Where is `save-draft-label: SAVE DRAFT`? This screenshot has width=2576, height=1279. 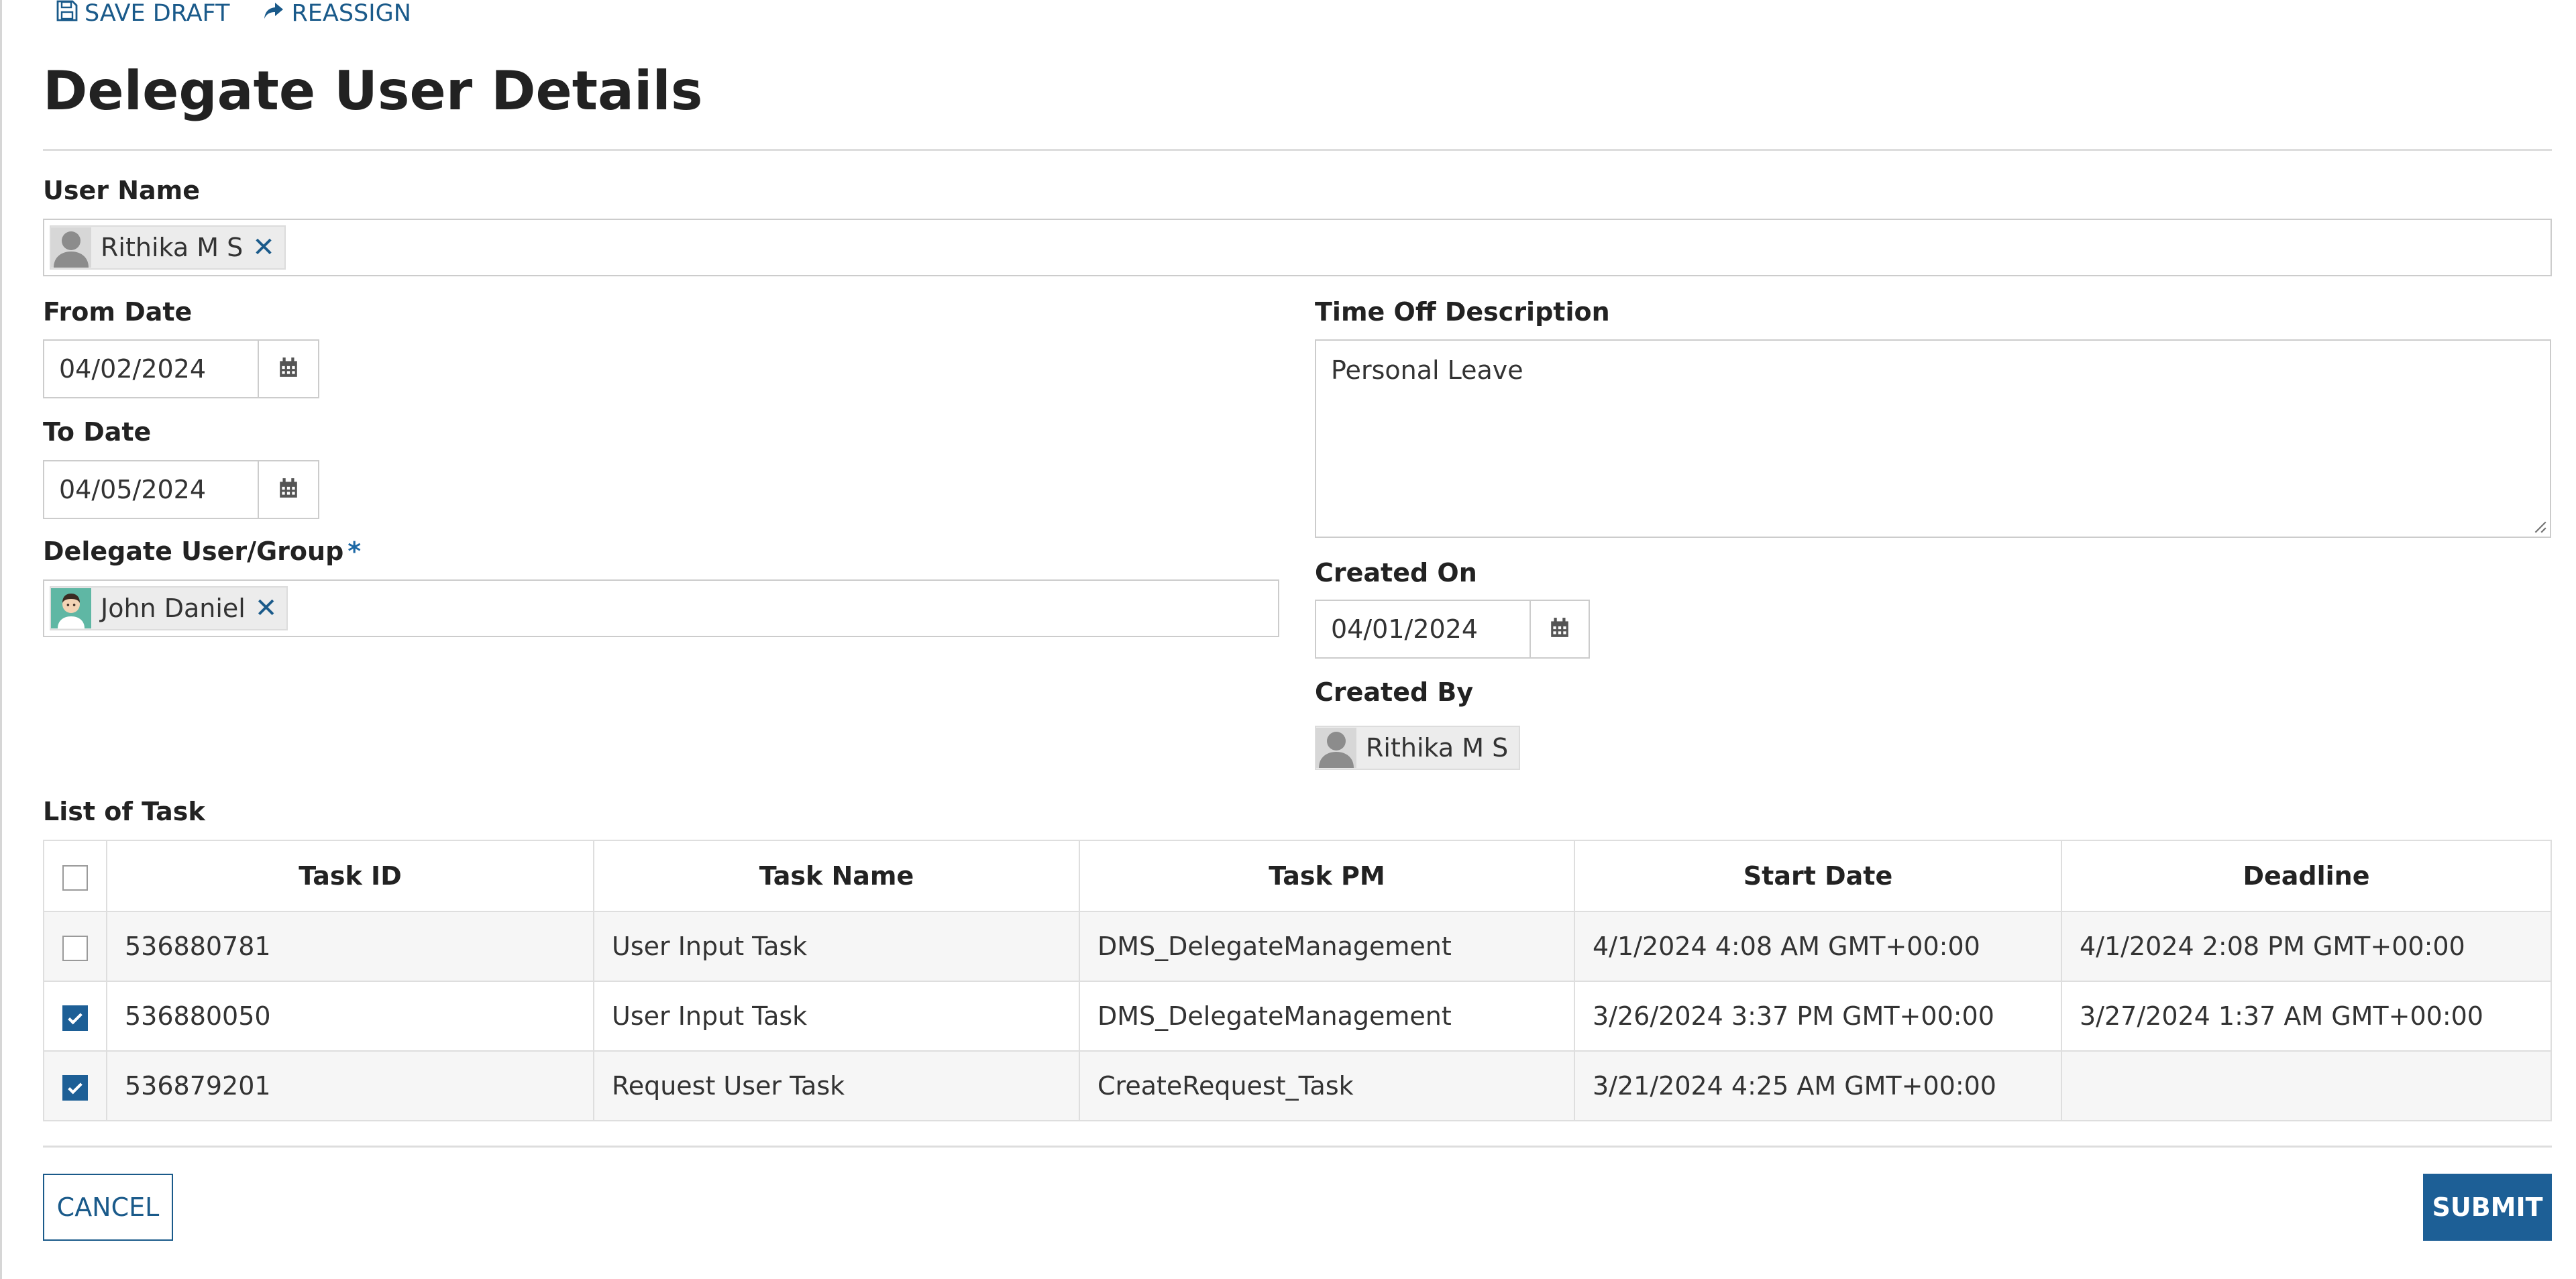
save-draft-label: SAVE DRAFT is located at coordinates (157, 13).